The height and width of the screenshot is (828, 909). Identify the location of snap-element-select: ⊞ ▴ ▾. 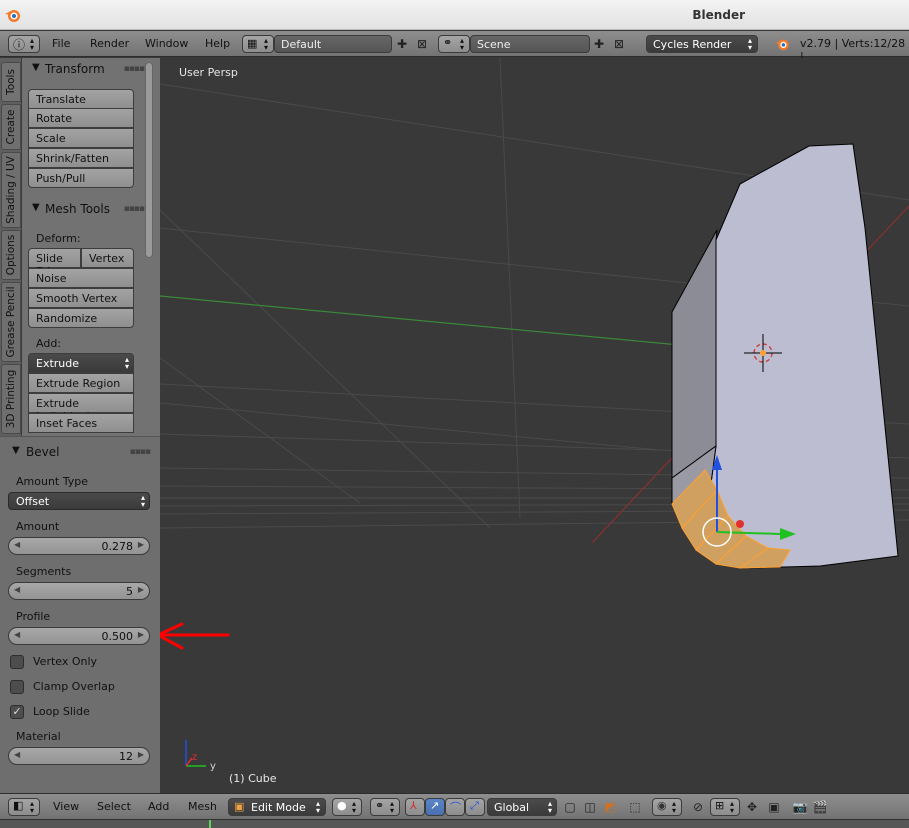
(725, 807).